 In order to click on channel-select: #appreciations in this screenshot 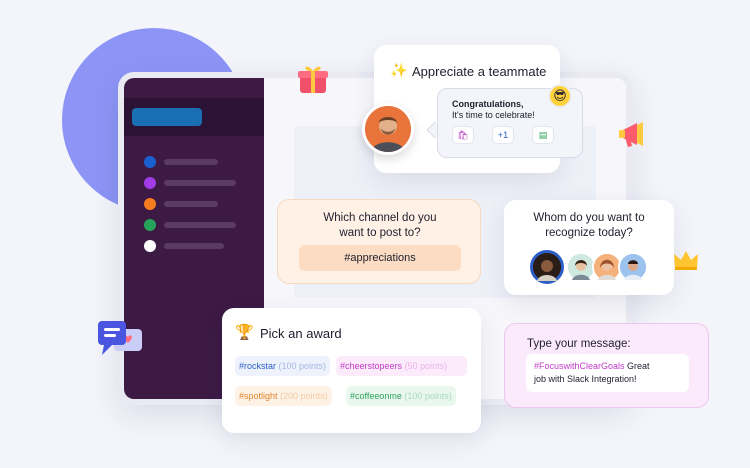, I will do `click(380, 258)`.